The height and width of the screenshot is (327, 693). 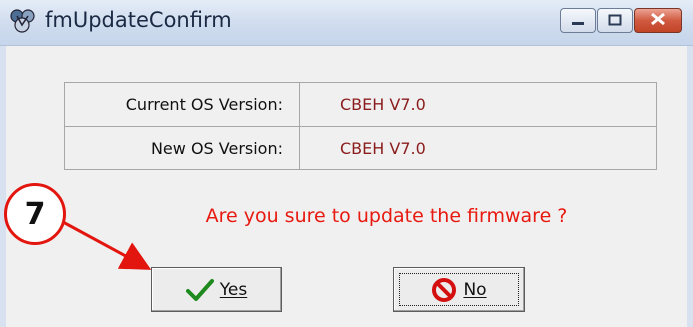 I want to click on maximize-button, so click(x=615, y=20).